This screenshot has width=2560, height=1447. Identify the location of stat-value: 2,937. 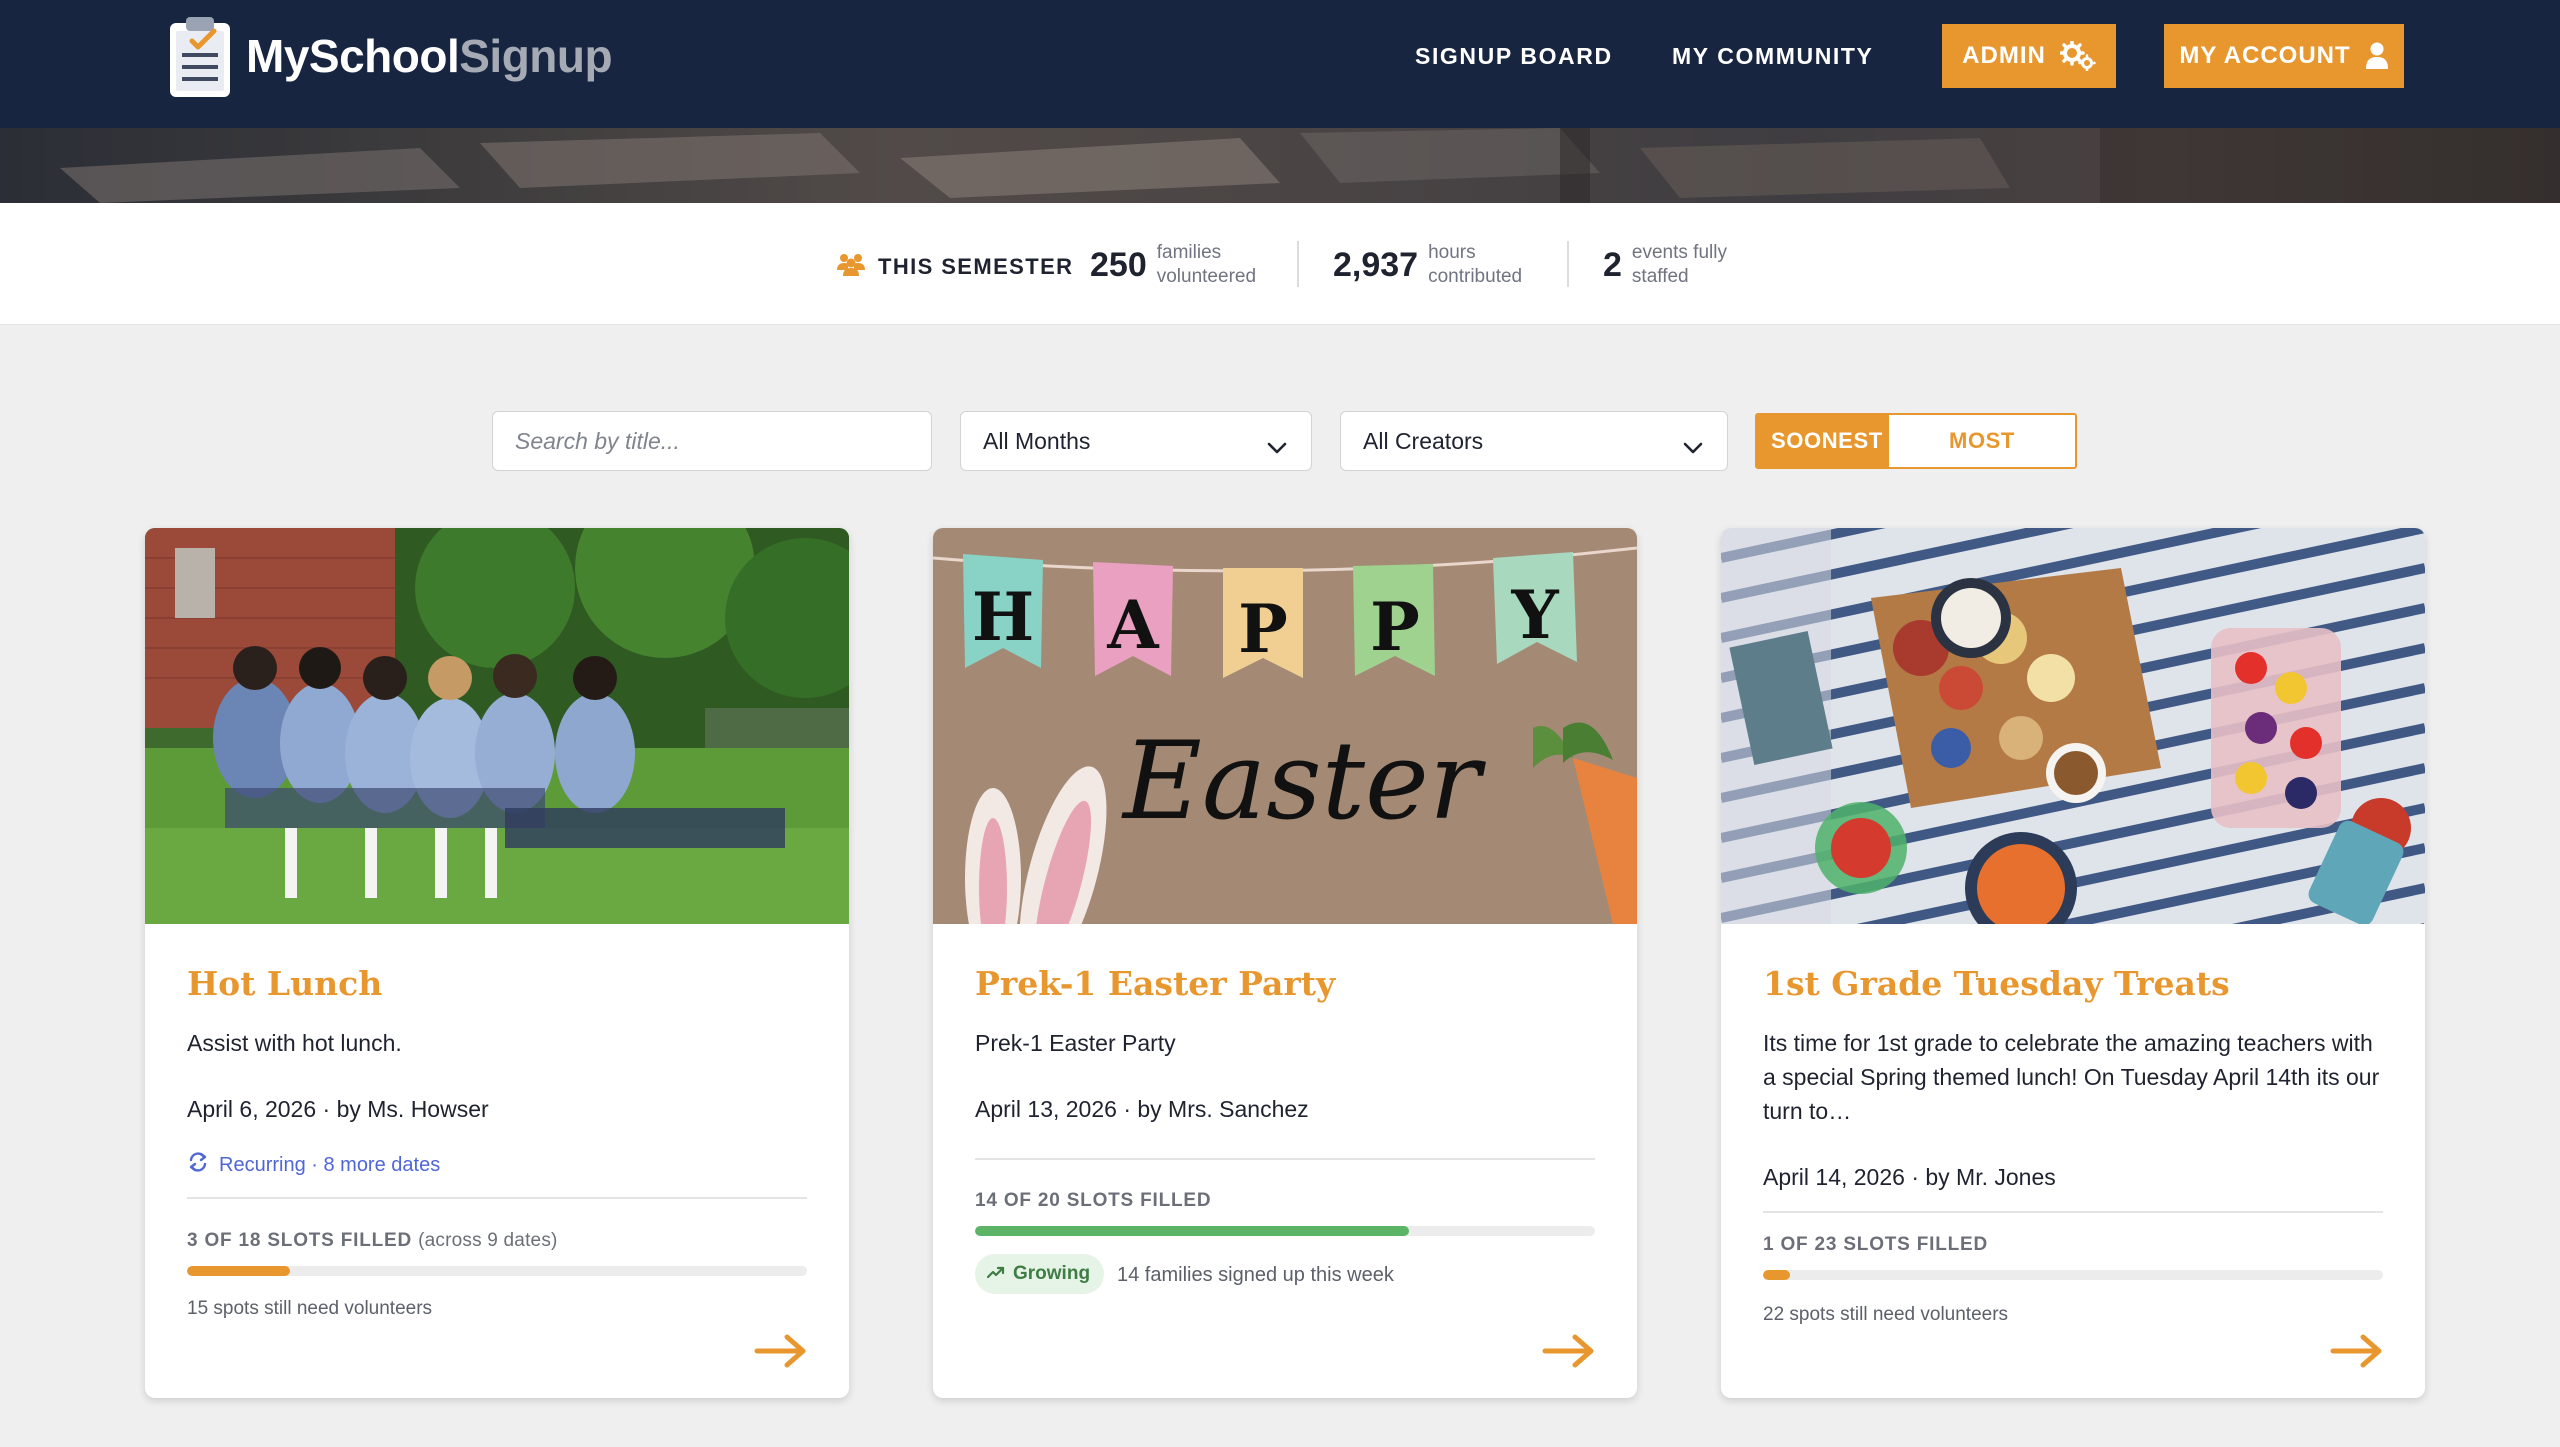
(1376, 264).